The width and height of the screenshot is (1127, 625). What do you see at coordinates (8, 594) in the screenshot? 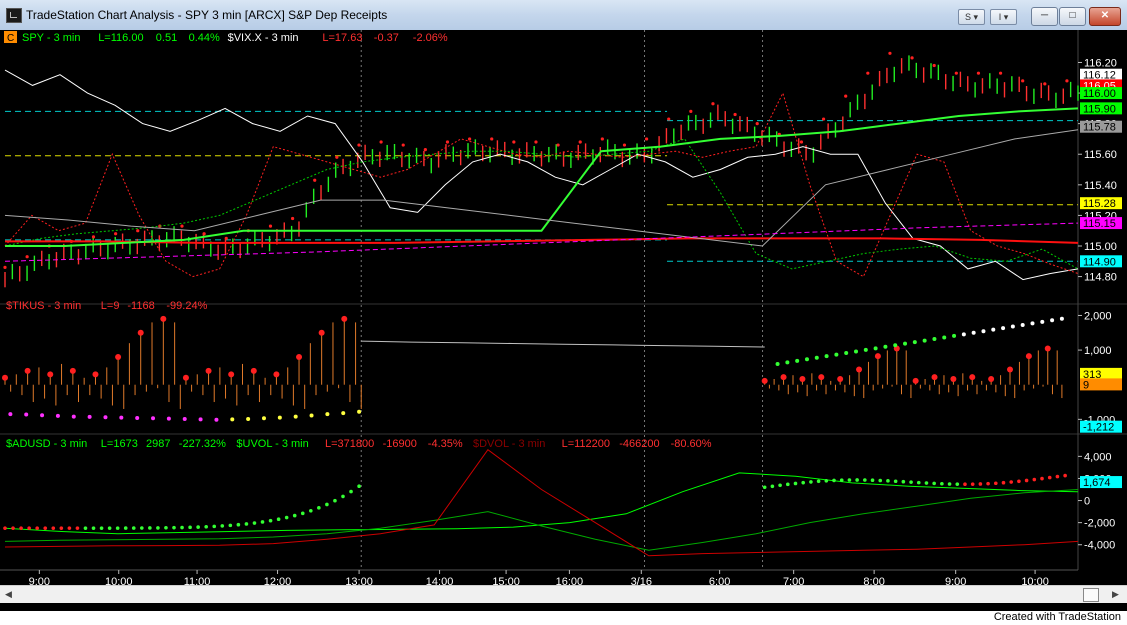
I see `scroll-left-arrow-icon: ◀` at bounding box center [8, 594].